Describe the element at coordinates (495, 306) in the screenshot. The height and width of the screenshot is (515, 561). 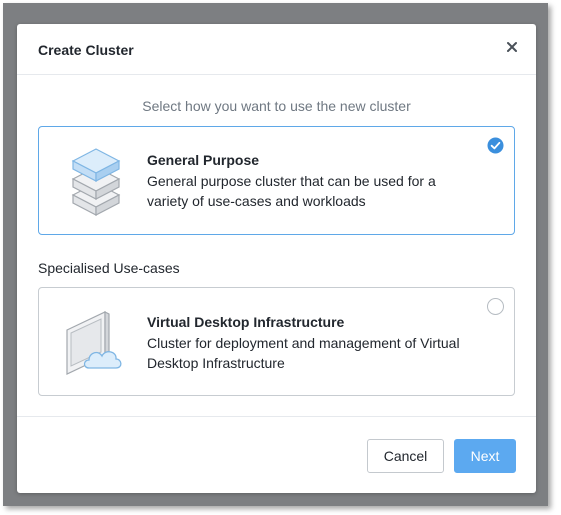
I see `radio-unselected` at that location.